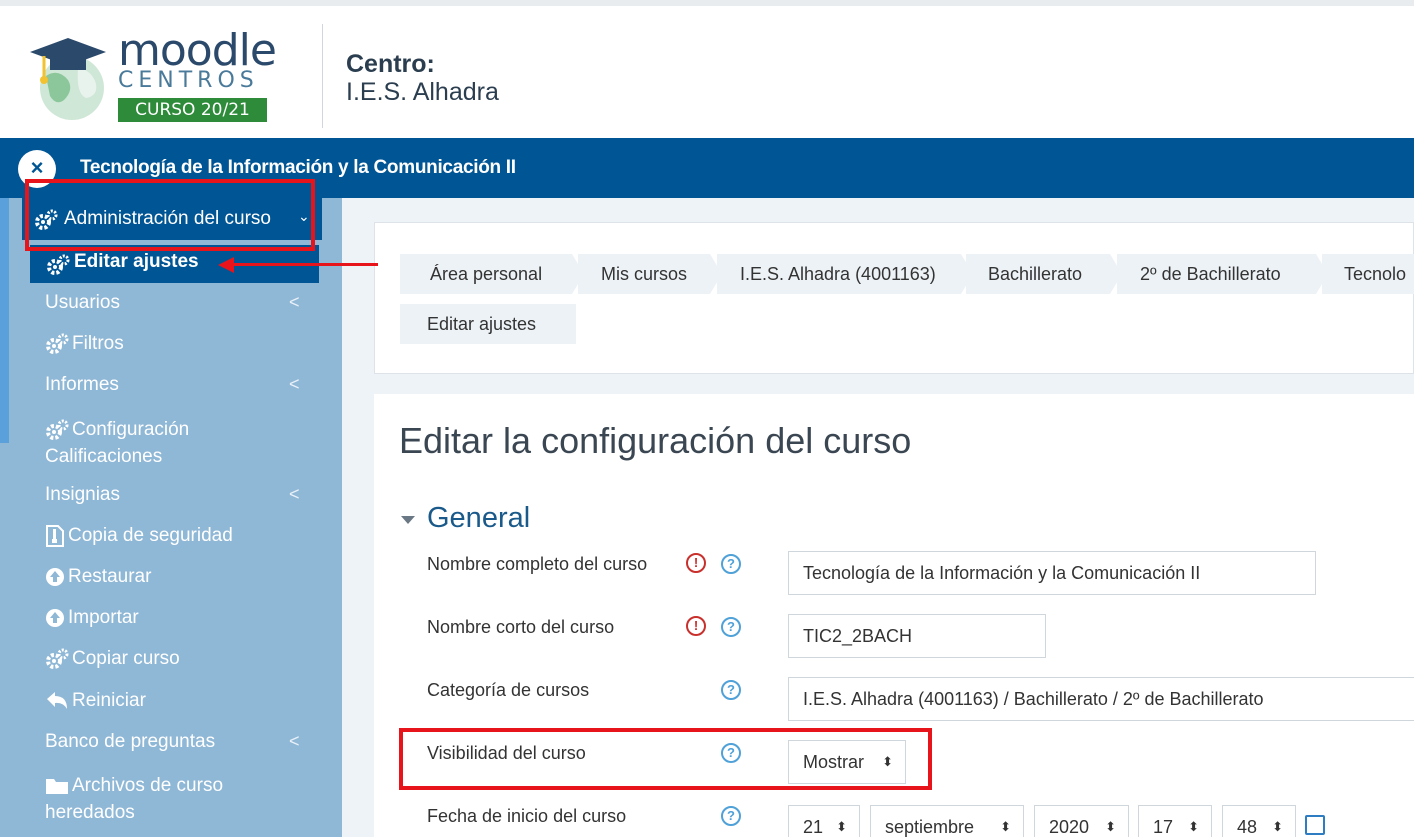  I want to click on sidebar-item-label: Filtros, so click(98, 344).